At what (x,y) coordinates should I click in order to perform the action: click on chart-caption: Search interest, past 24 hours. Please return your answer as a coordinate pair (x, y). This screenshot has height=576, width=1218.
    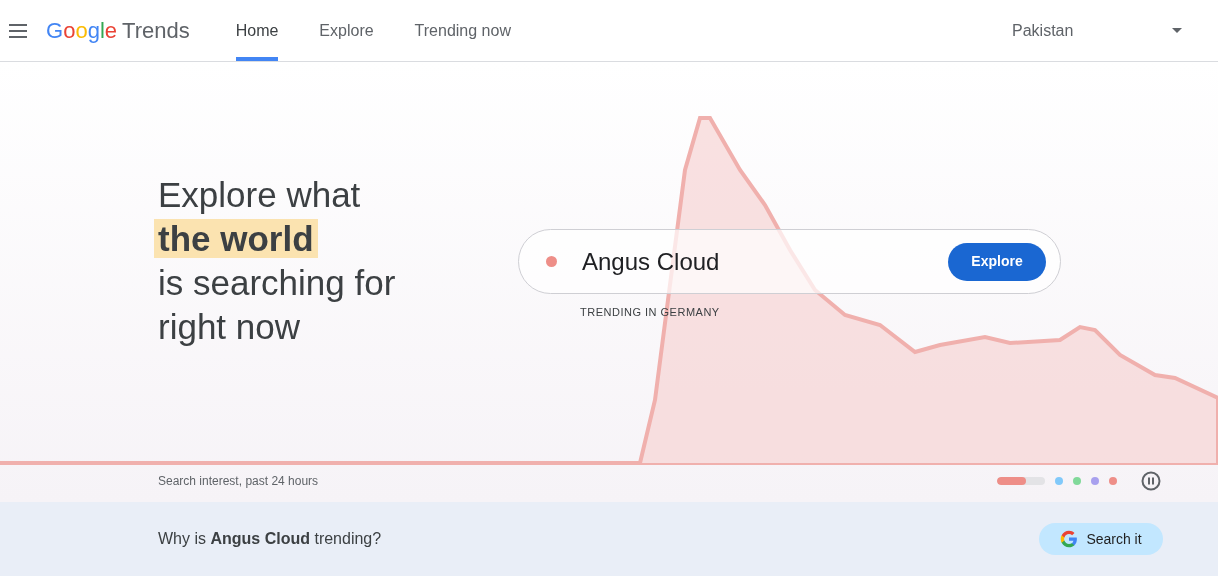
    Looking at the image, I should click on (238, 481).